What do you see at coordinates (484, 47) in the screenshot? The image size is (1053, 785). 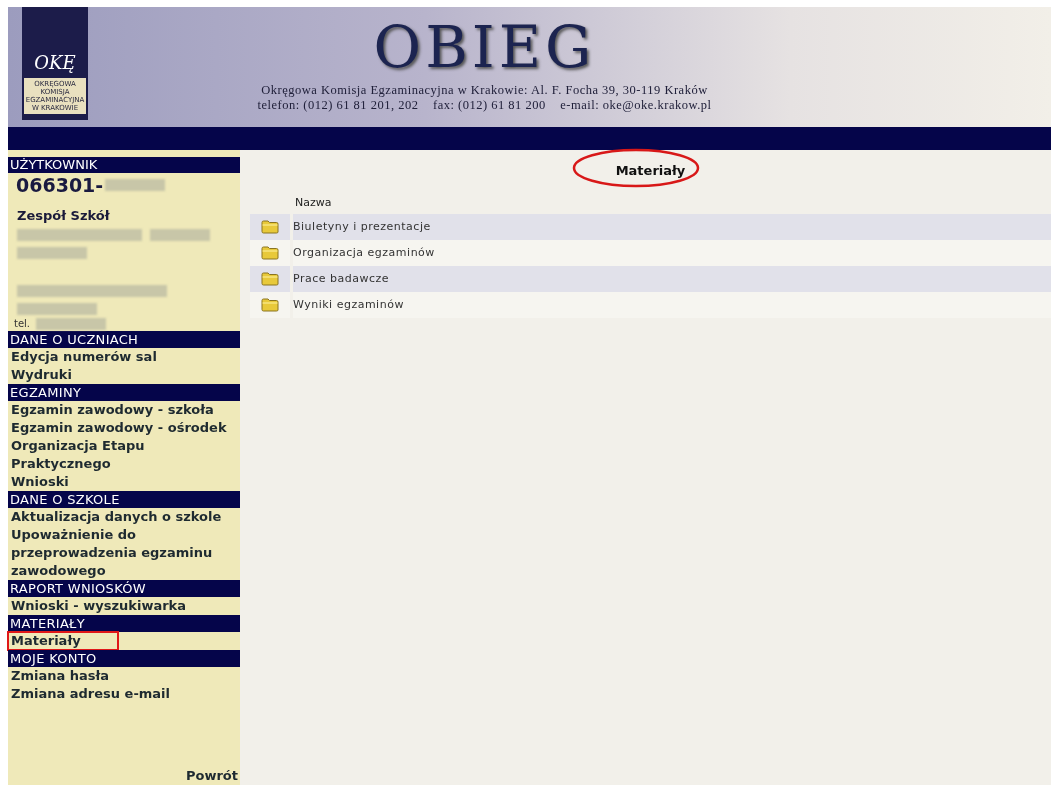 I see `site-title: OBIEG` at bounding box center [484, 47].